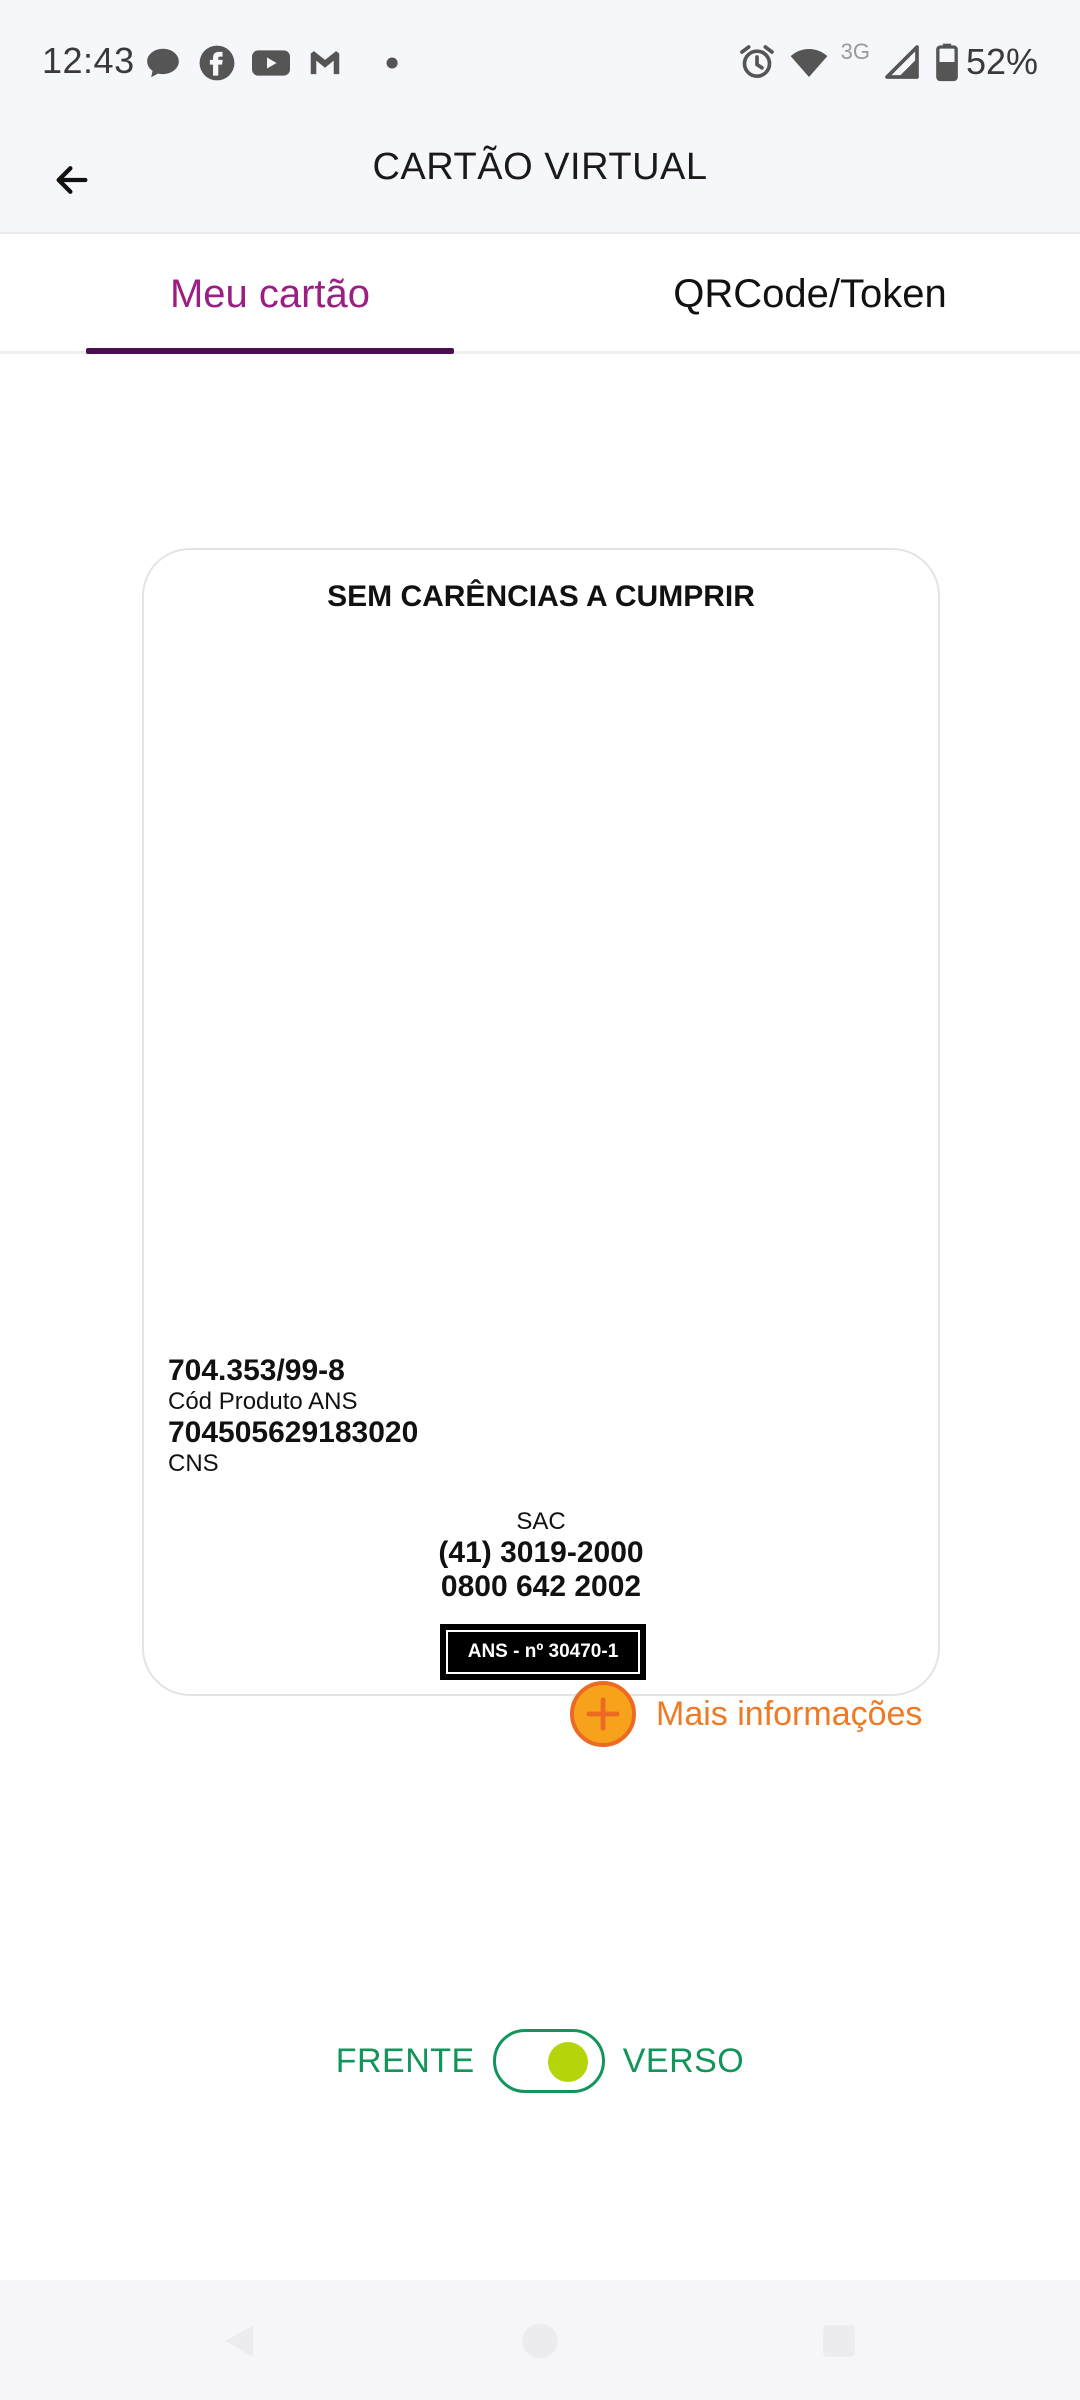 This screenshot has height=2400, width=1080. Describe the element at coordinates (540, 63) in the screenshot. I see `status-bar: 12:43 3G 52%` at that location.